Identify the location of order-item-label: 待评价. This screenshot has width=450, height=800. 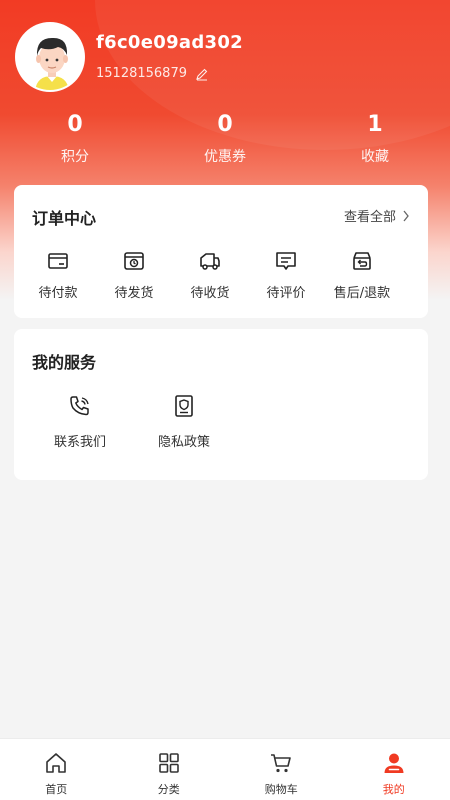
(286, 293).